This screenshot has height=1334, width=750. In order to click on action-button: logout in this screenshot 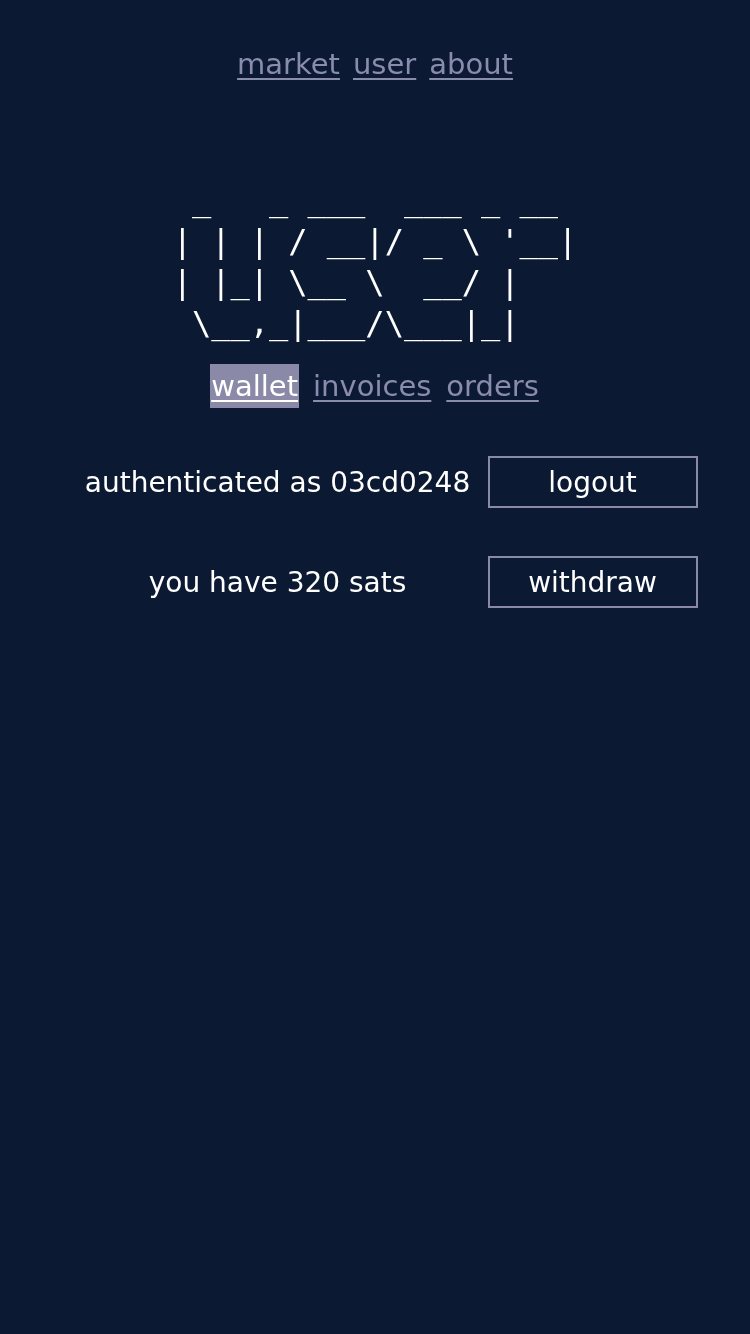, I will do `click(592, 482)`.